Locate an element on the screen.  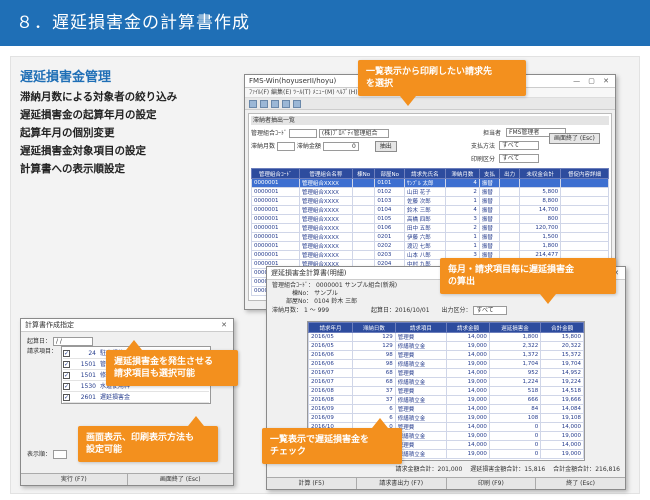
table-cell: 0102 is located at coordinates (389, 192).